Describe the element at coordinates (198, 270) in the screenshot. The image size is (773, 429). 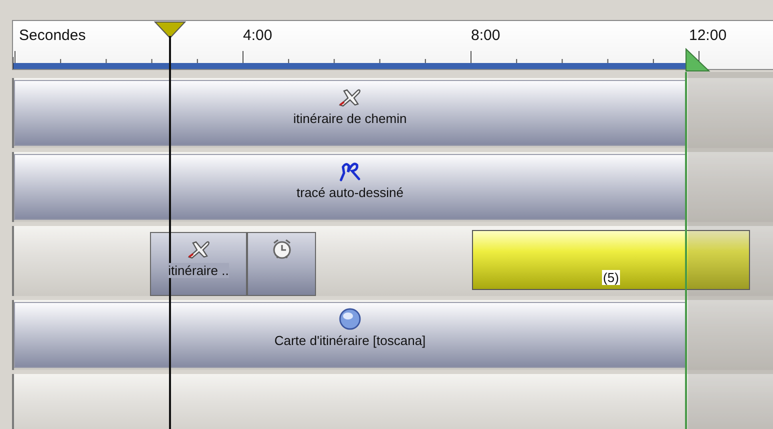
I see `clip-label: itinéraire ..` at that location.